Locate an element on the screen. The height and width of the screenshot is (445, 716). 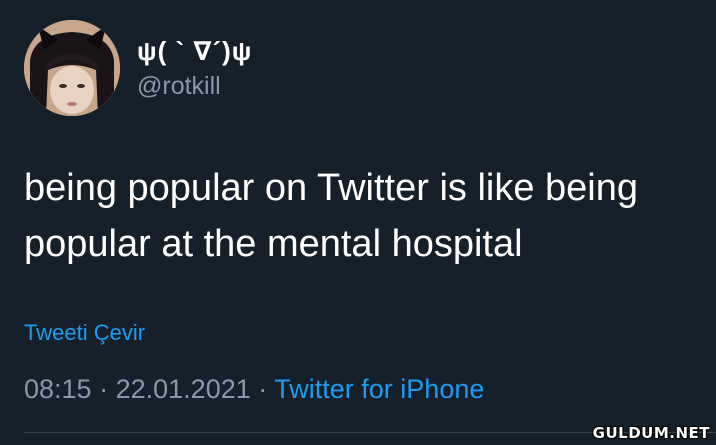
tweet-time: 08:15 is located at coordinates (58, 389).